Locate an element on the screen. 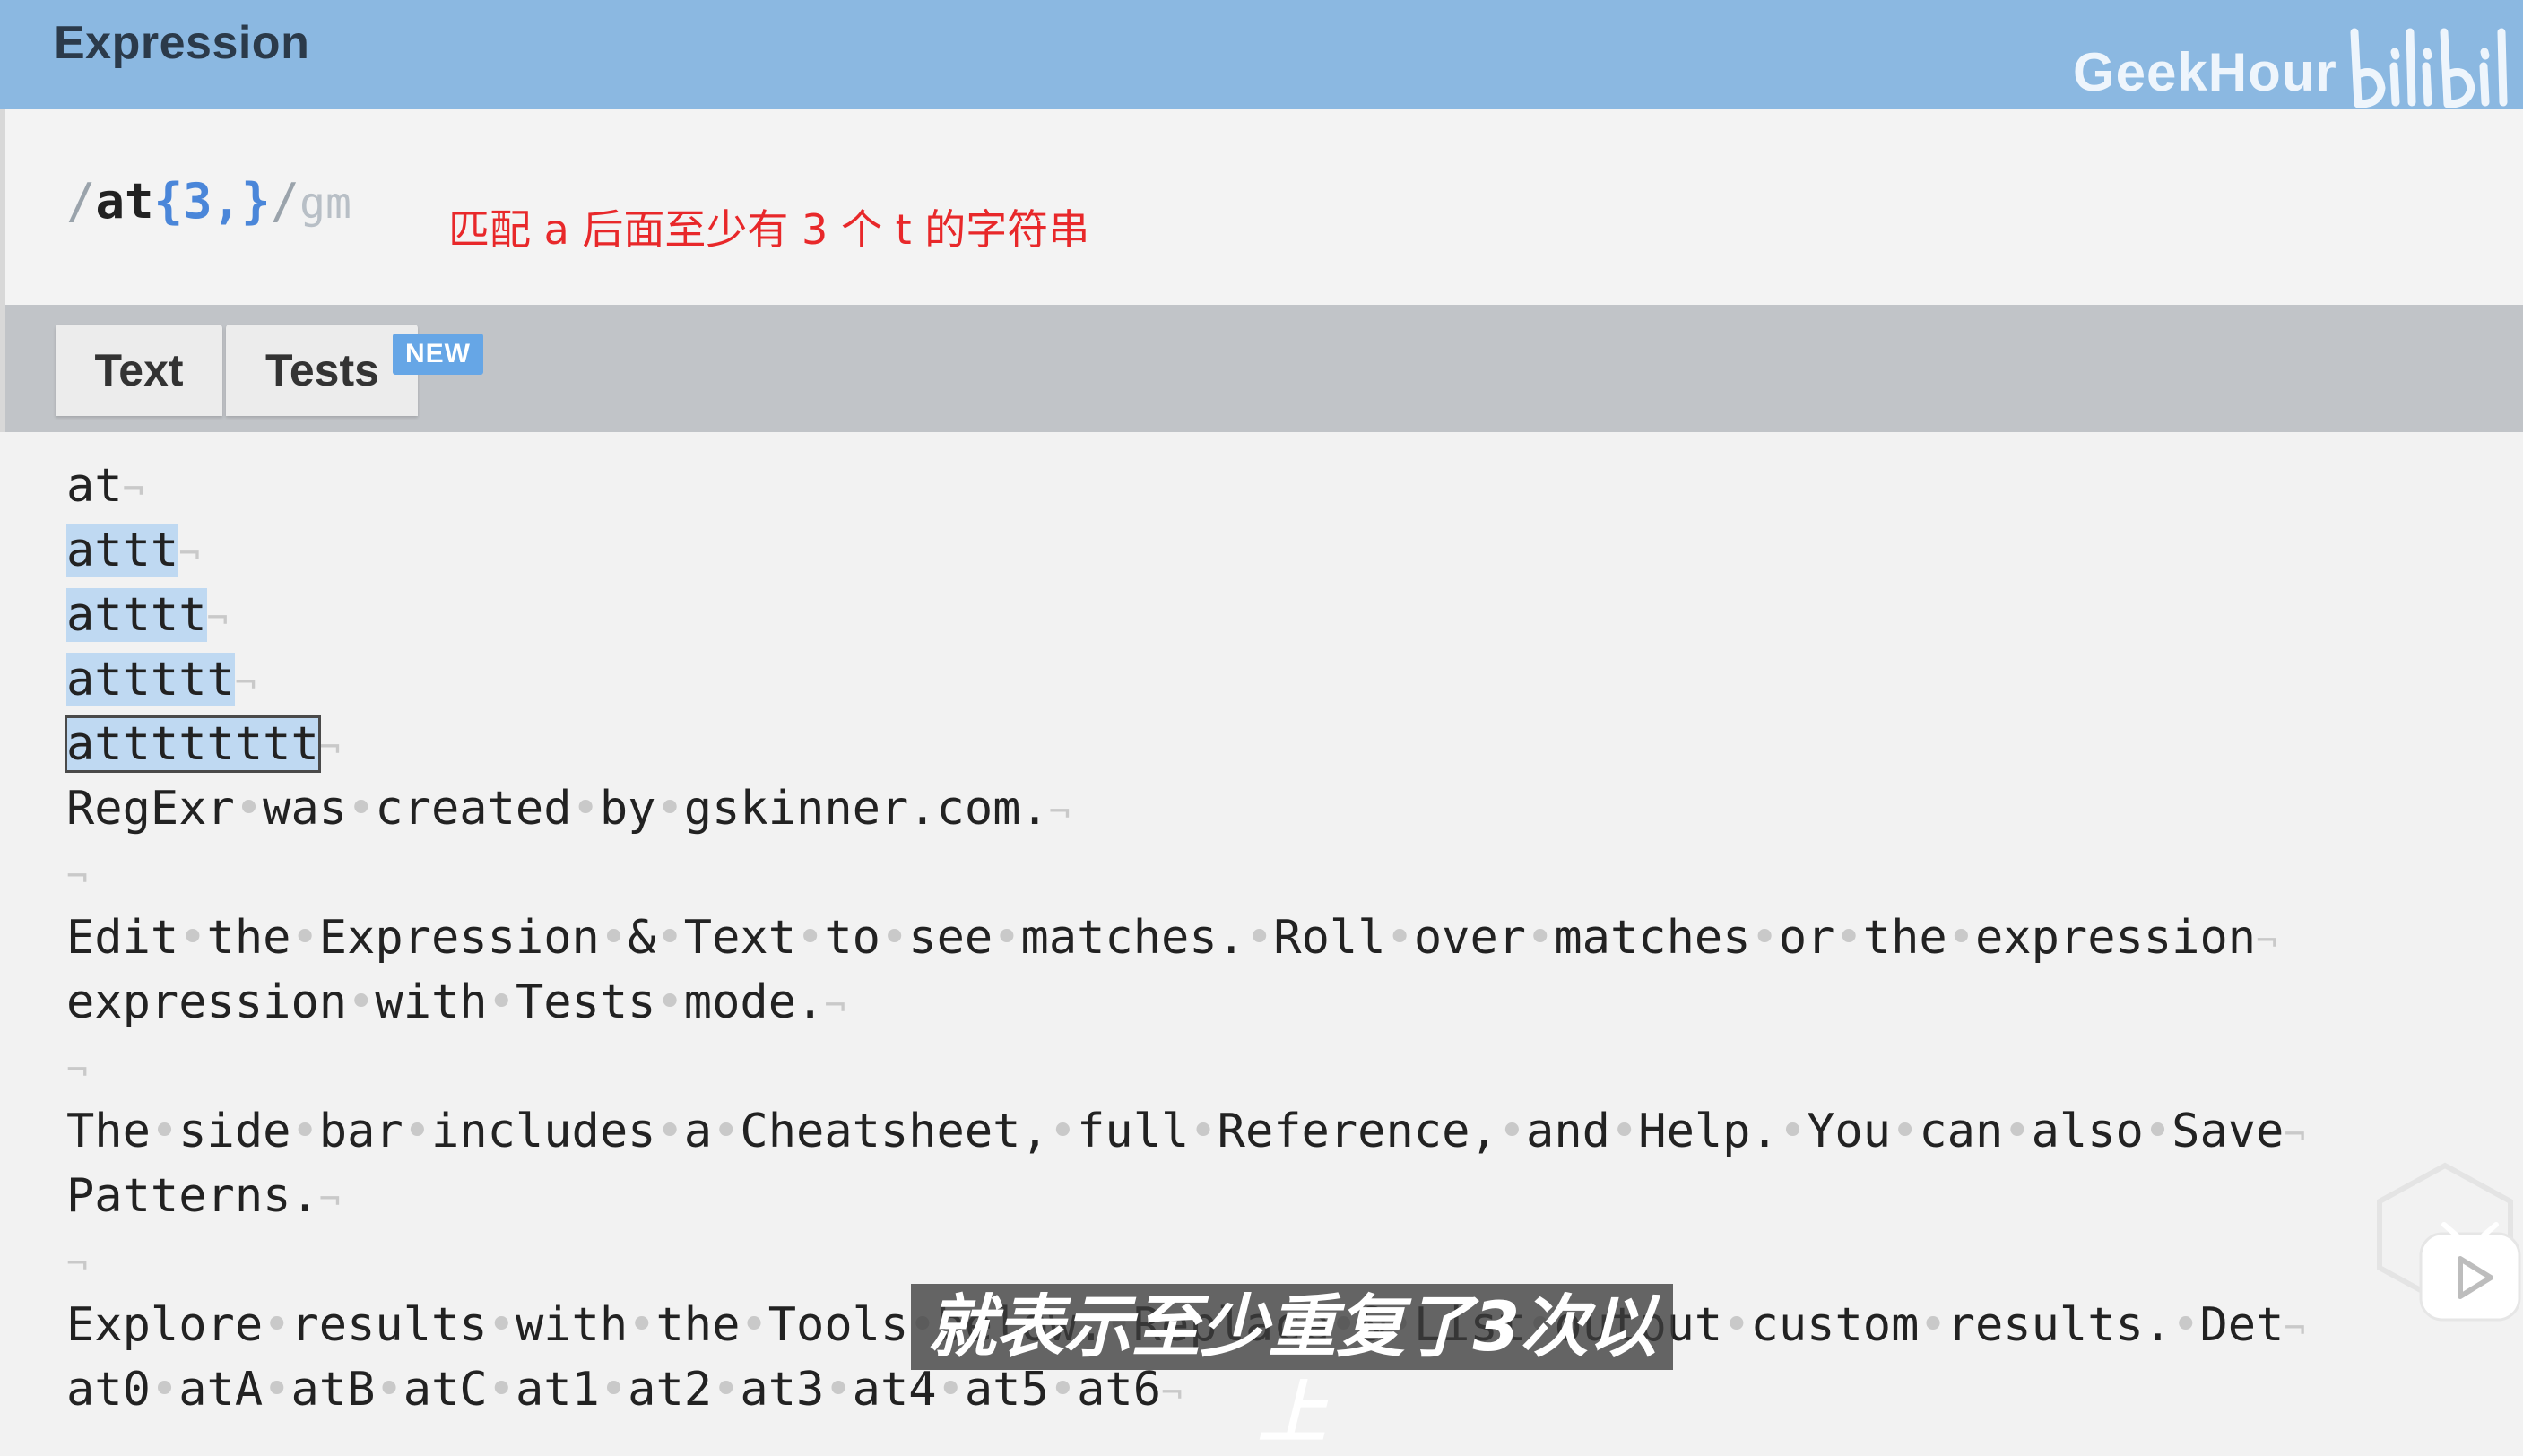 The width and height of the screenshot is (2523, 1456). editor-line: expression•with•Tests•mode.¬ is located at coordinates (455, 1002).